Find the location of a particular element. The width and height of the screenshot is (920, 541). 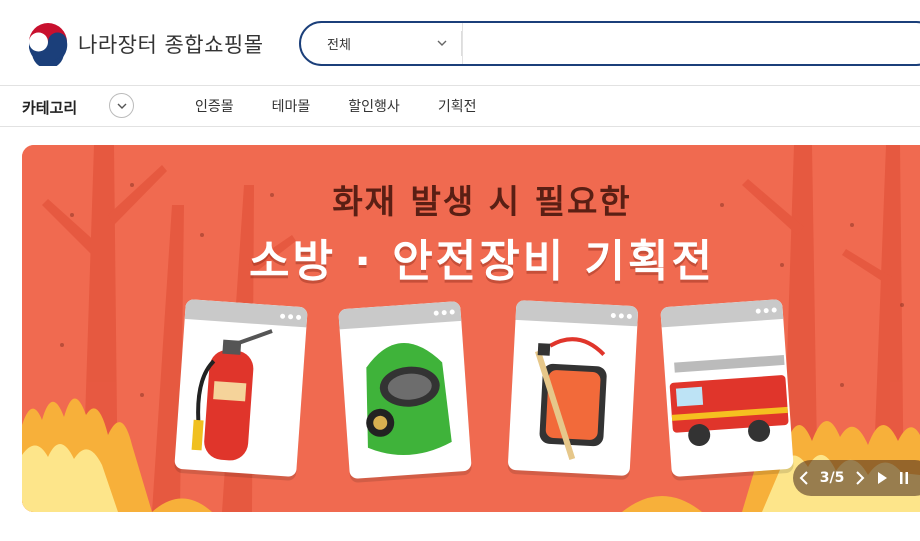

slide-total: 5 is located at coordinates (839, 478).